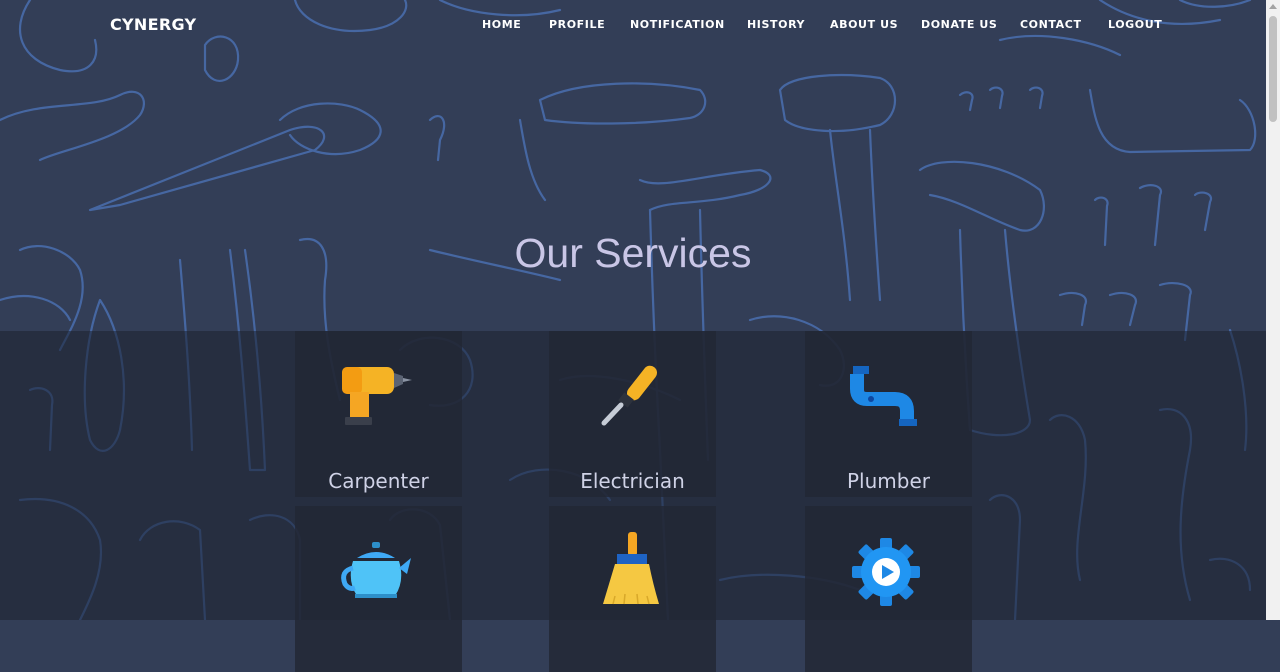  What do you see at coordinates (677, 24) in the screenshot?
I see `nav-notification: NOTIFICATION` at bounding box center [677, 24].